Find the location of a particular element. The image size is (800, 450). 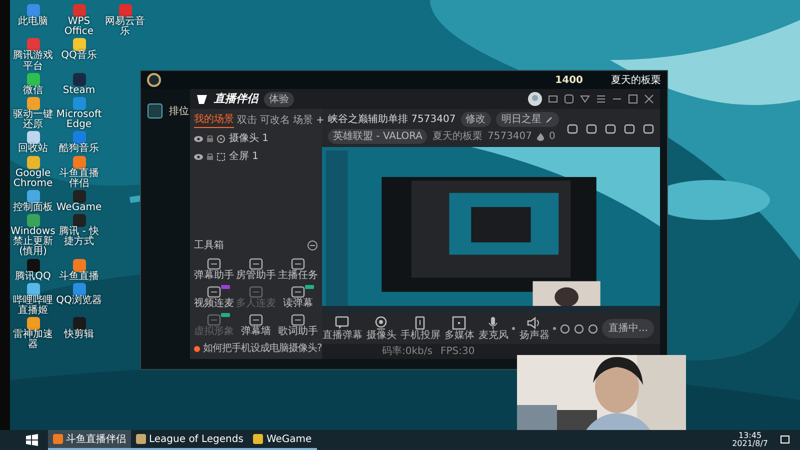

taskbar-app: 斗鱼直播伴侣 is located at coordinates (89, 440).